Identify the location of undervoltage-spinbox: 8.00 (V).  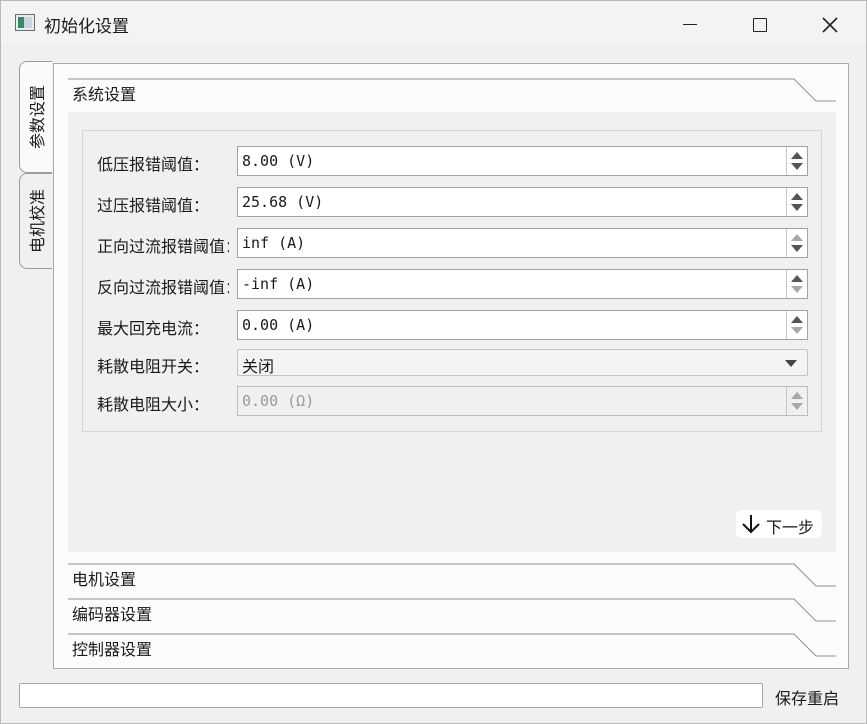
(522, 161).